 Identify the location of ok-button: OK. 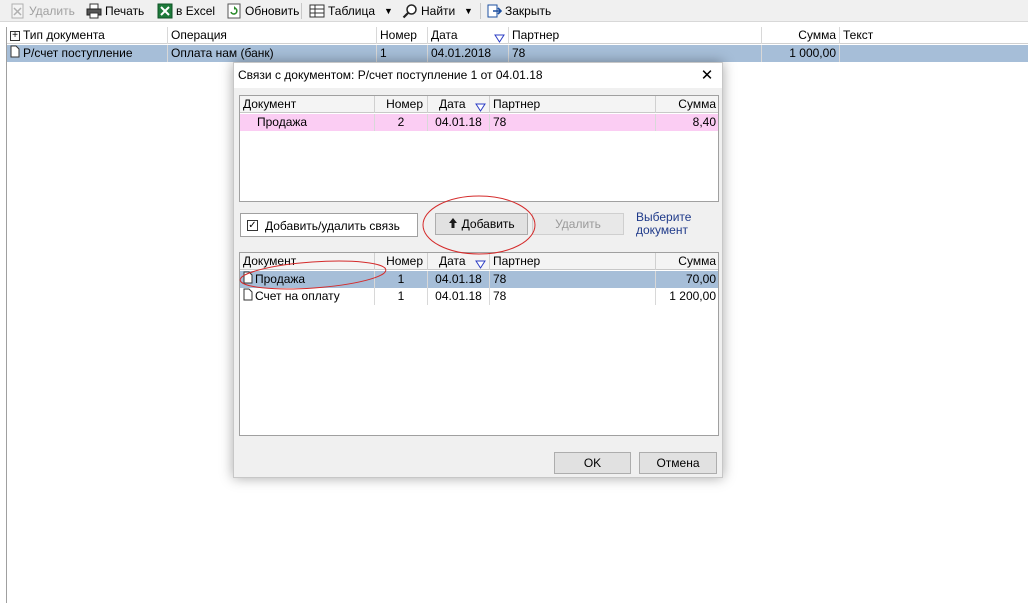
(592, 463).